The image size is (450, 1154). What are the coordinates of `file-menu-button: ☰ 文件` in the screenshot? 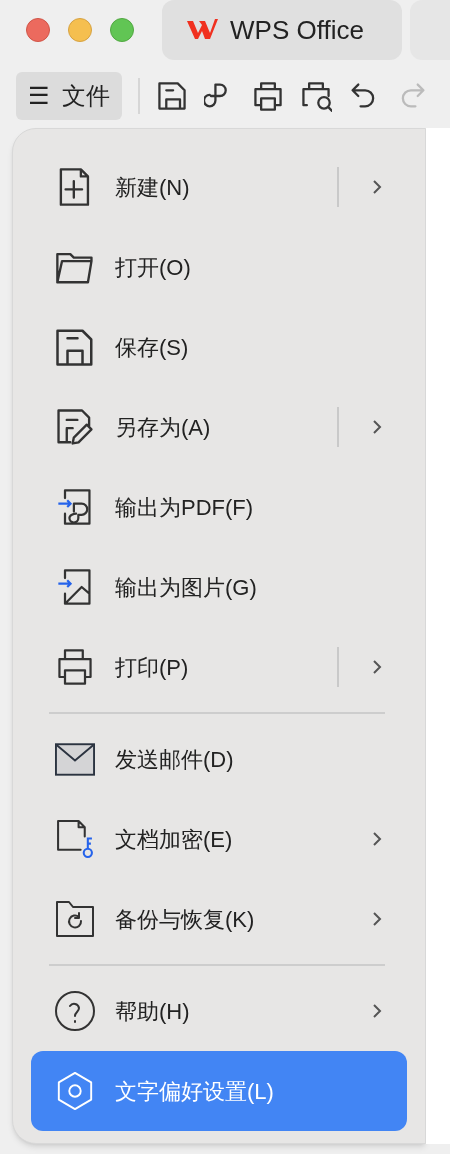 It's located at (69, 96).